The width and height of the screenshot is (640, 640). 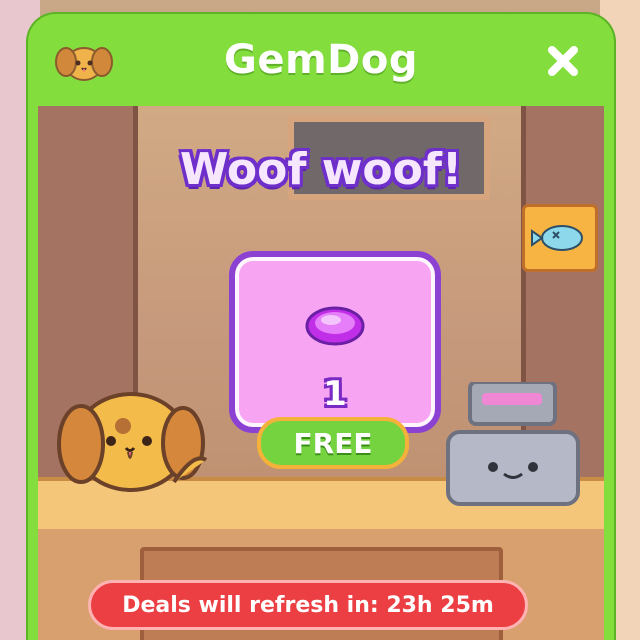 I want to click on gemdog-character, so click(x=132, y=442).